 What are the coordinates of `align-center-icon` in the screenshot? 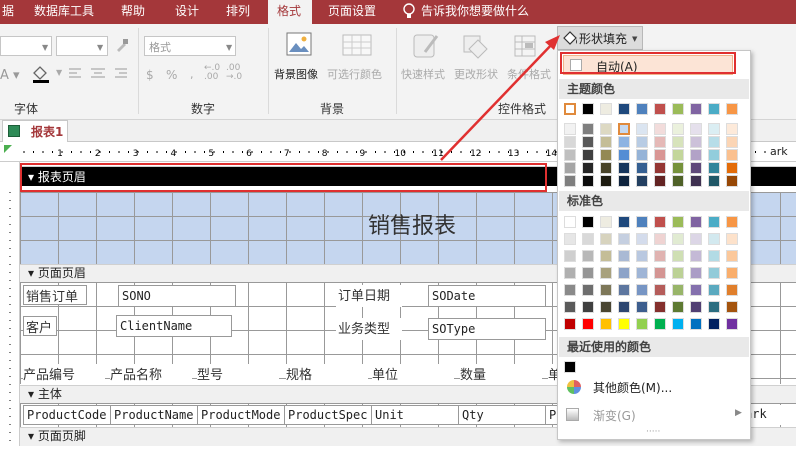 It's located at (98, 74).